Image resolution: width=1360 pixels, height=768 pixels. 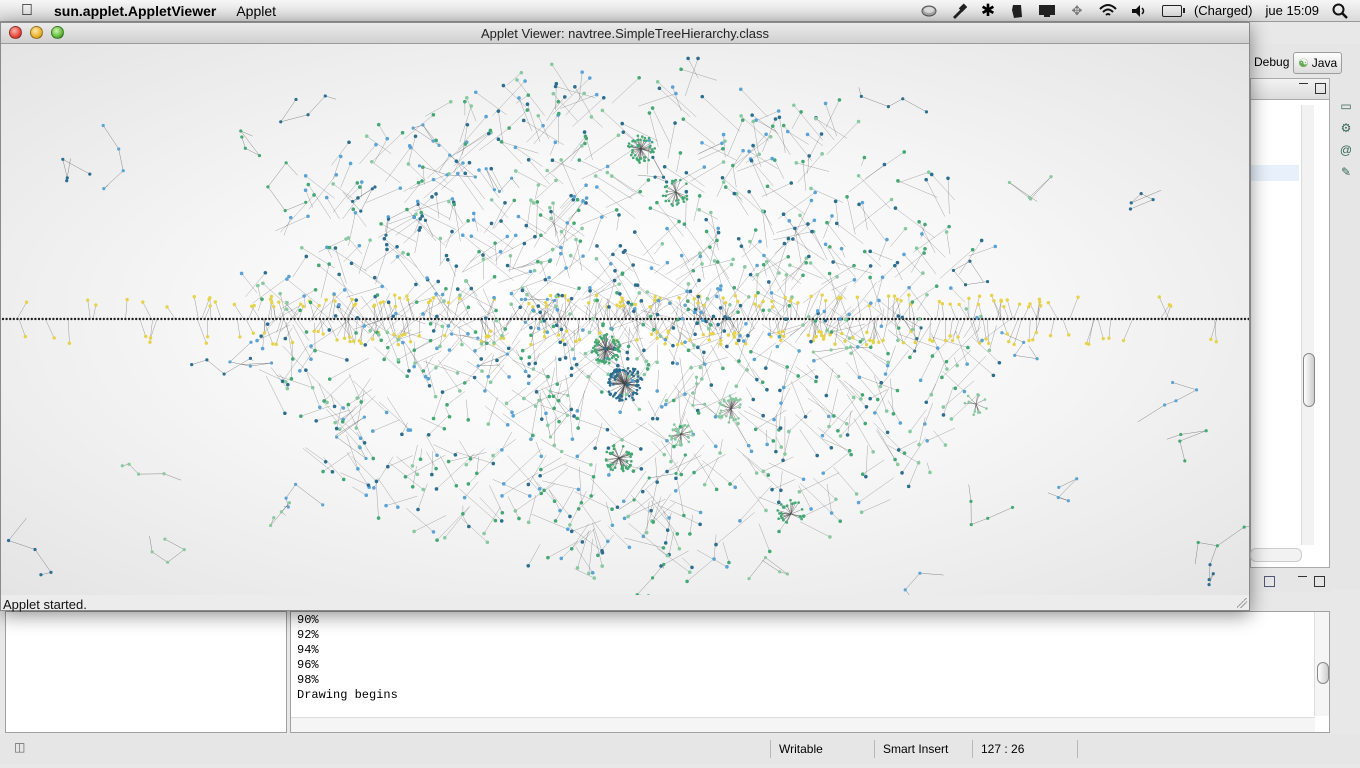 What do you see at coordinates (959, 10) in the screenshot?
I see `eyedropper-icon` at bounding box center [959, 10].